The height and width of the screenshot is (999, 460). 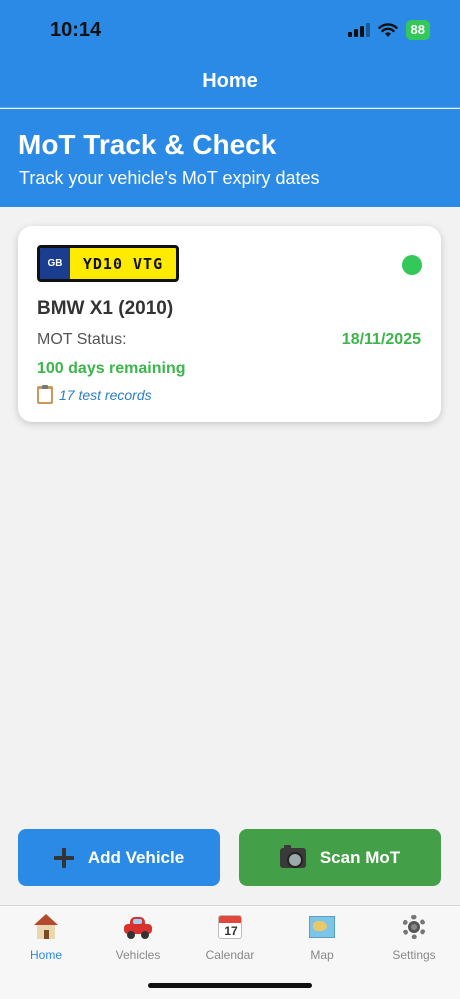 I want to click on tab-settings: Settings, so click(x=414, y=937).